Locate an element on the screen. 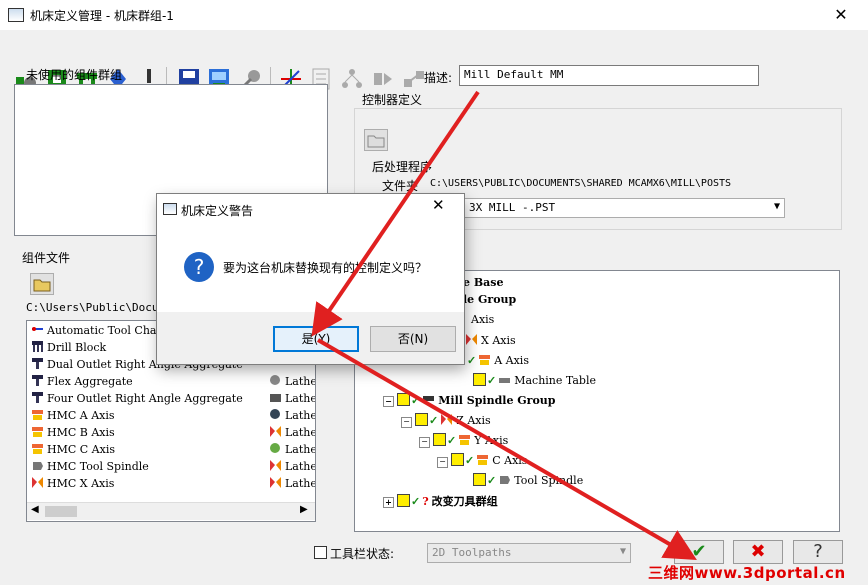 The image size is (868, 585). list-item: HMC C Axis is located at coordinates (73, 450).